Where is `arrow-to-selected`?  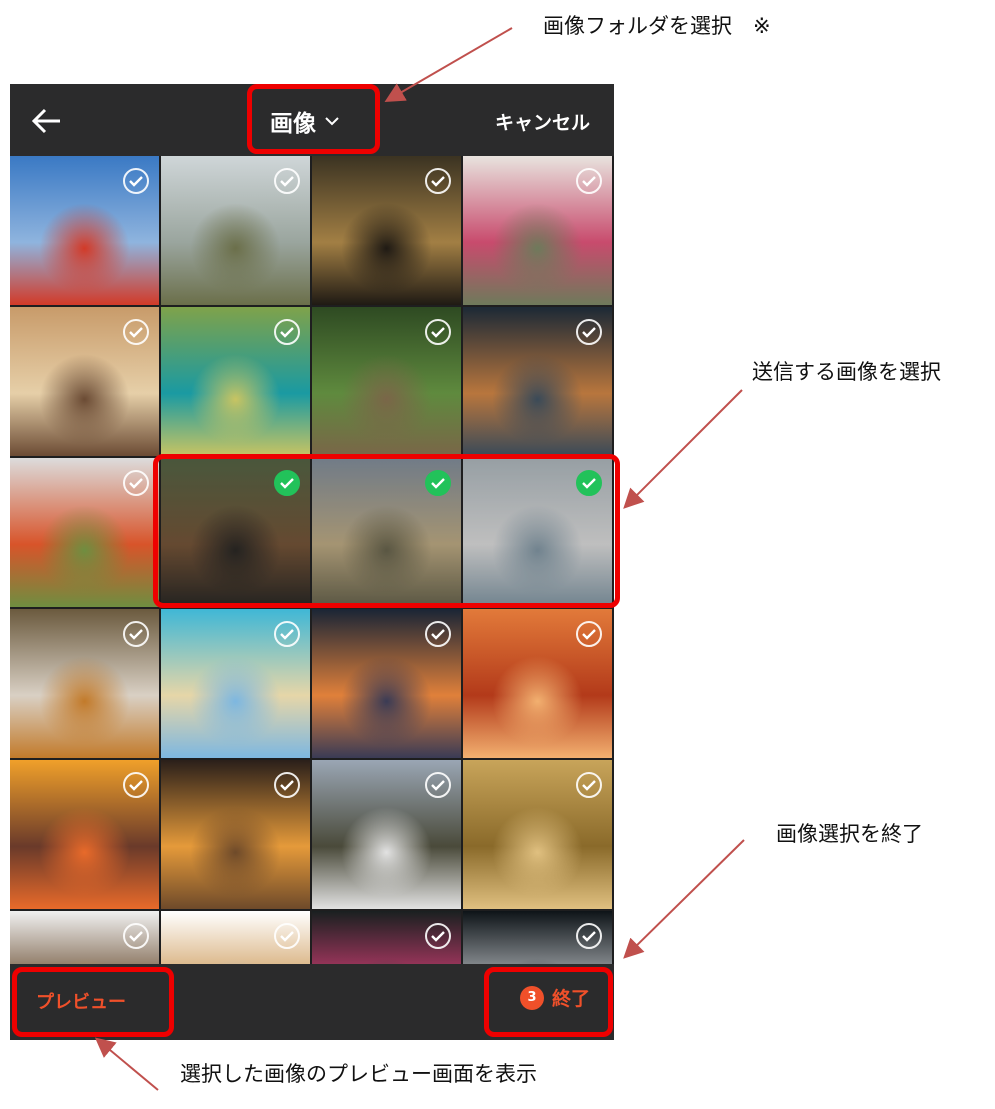 arrow-to-selected is located at coordinates (683, 449).